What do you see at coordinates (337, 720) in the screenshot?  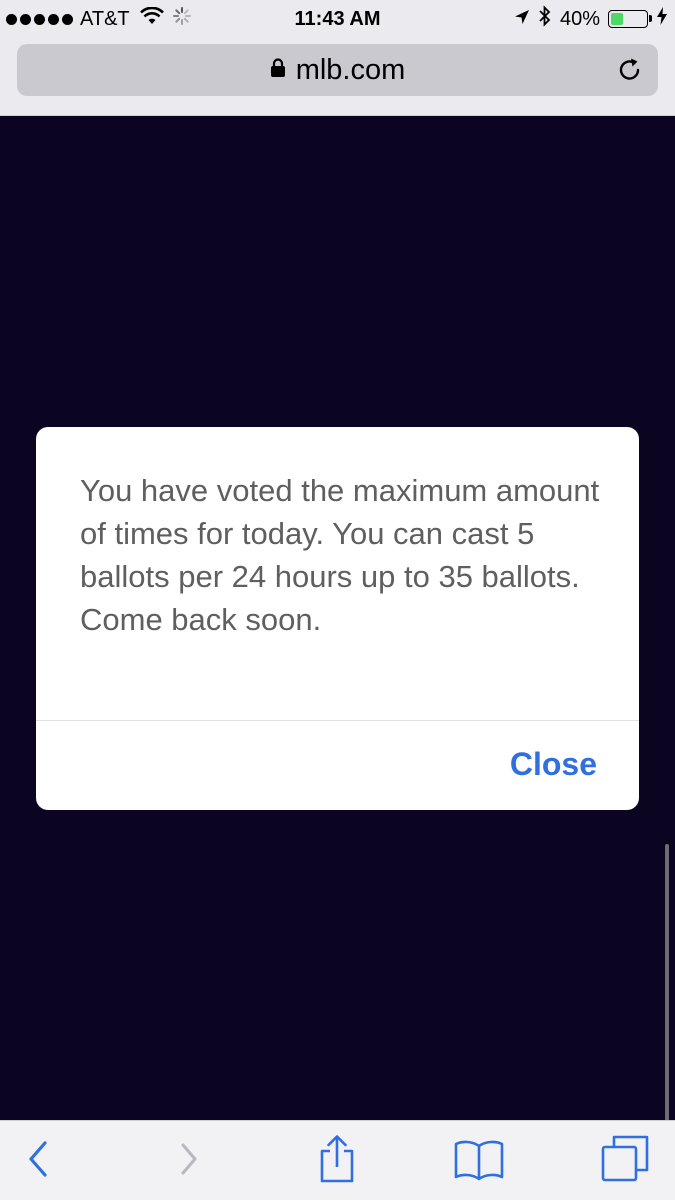 I see `alert-divider` at bounding box center [337, 720].